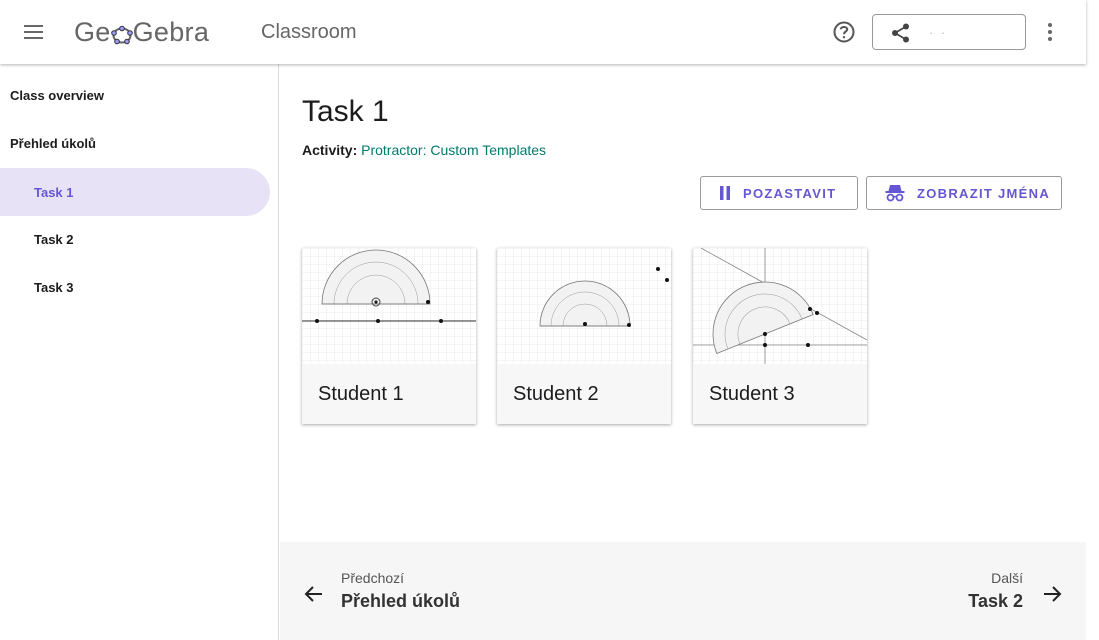 The image size is (1099, 640). Describe the element at coordinates (725, 193) in the screenshot. I see `pause-icon` at that location.